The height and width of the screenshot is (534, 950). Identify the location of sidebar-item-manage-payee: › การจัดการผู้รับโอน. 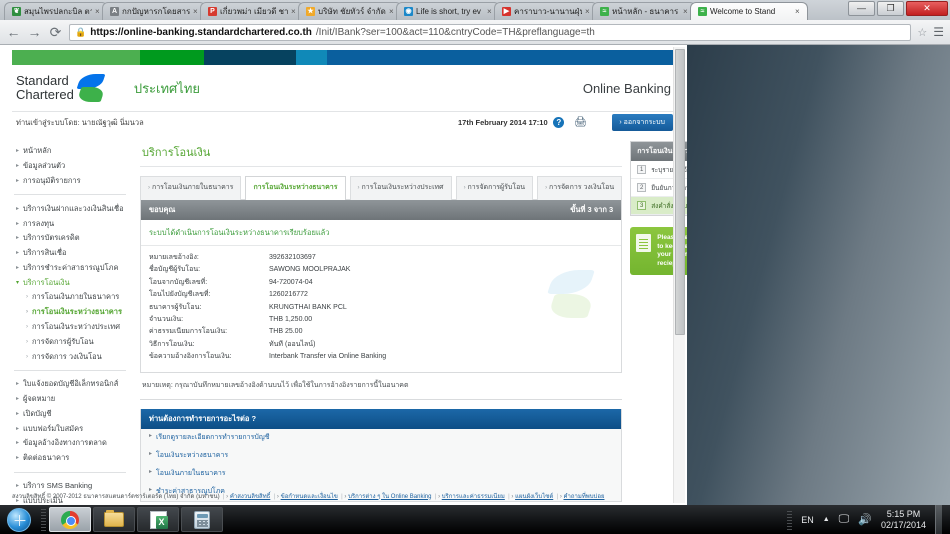
(75, 341).